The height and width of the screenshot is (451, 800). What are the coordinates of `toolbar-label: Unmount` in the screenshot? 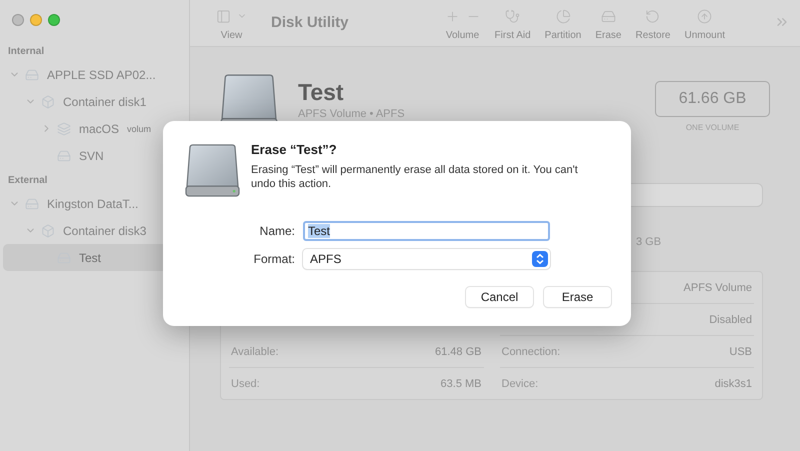 It's located at (705, 35).